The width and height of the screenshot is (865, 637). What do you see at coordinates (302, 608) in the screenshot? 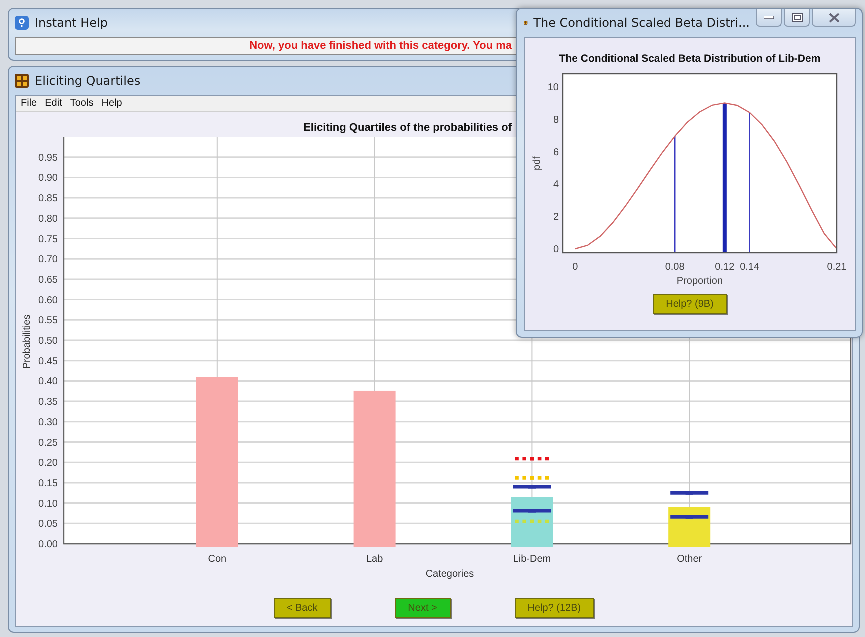
I see `nav-button: < Back` at bounding box center [302, 608].